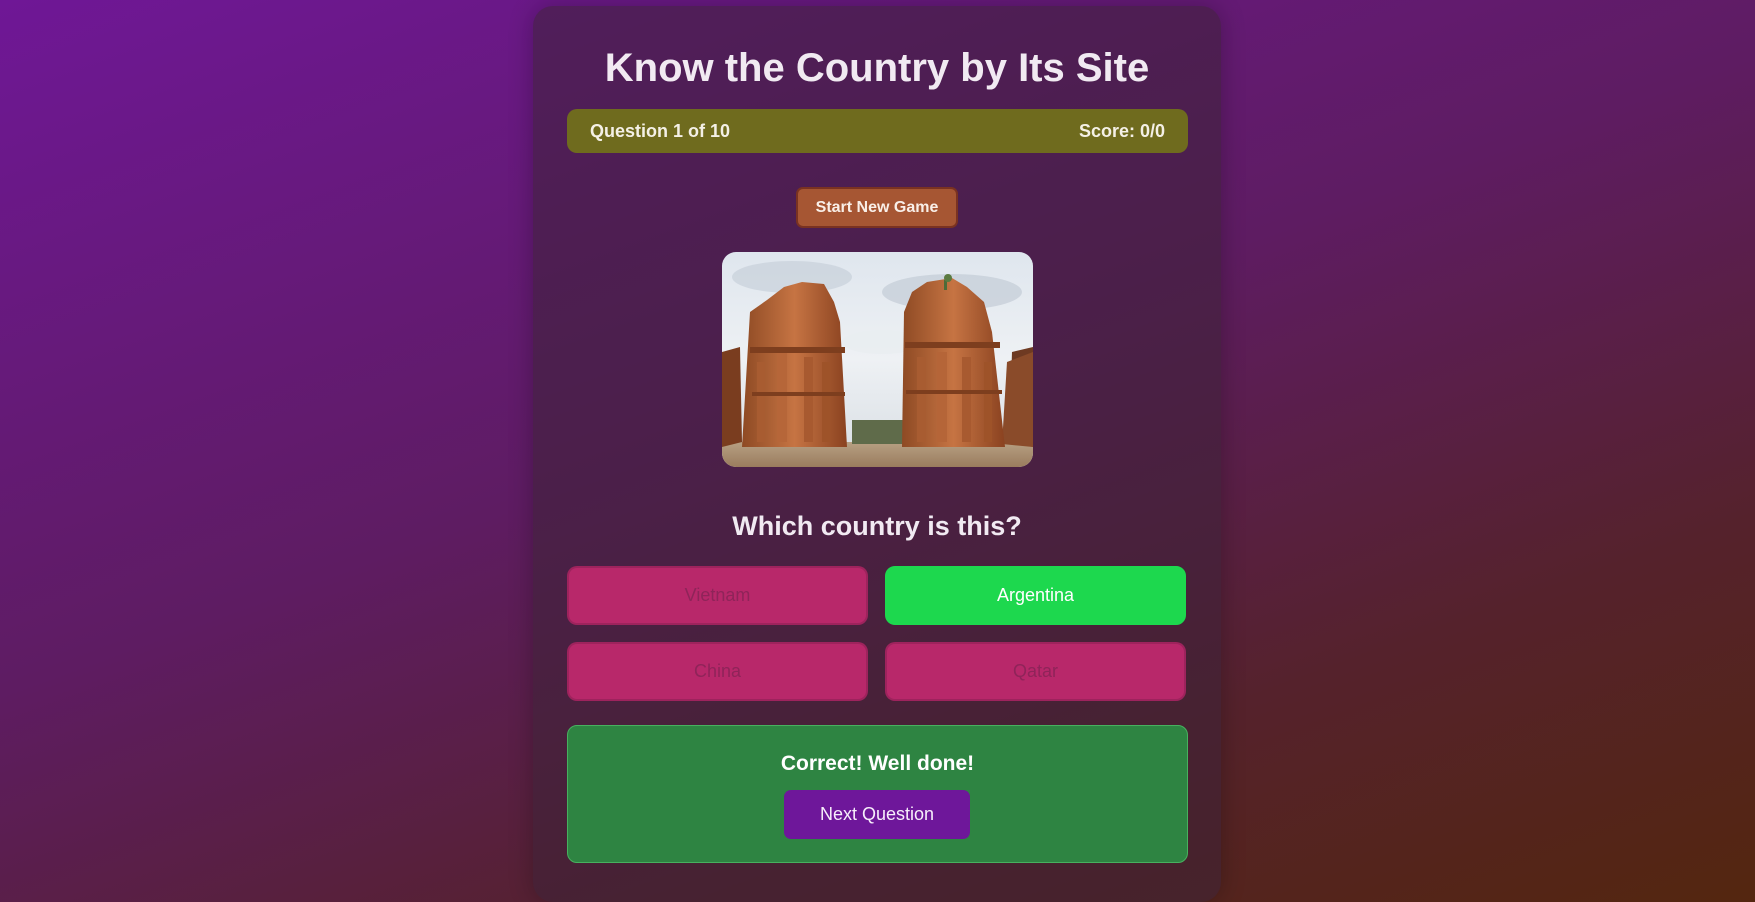 This screenshot has width=1755, height=902. What do you see at coordinates (717, 671) in the screenshot?
I see `answer-option-china: China` at bounding box center [717, 671].